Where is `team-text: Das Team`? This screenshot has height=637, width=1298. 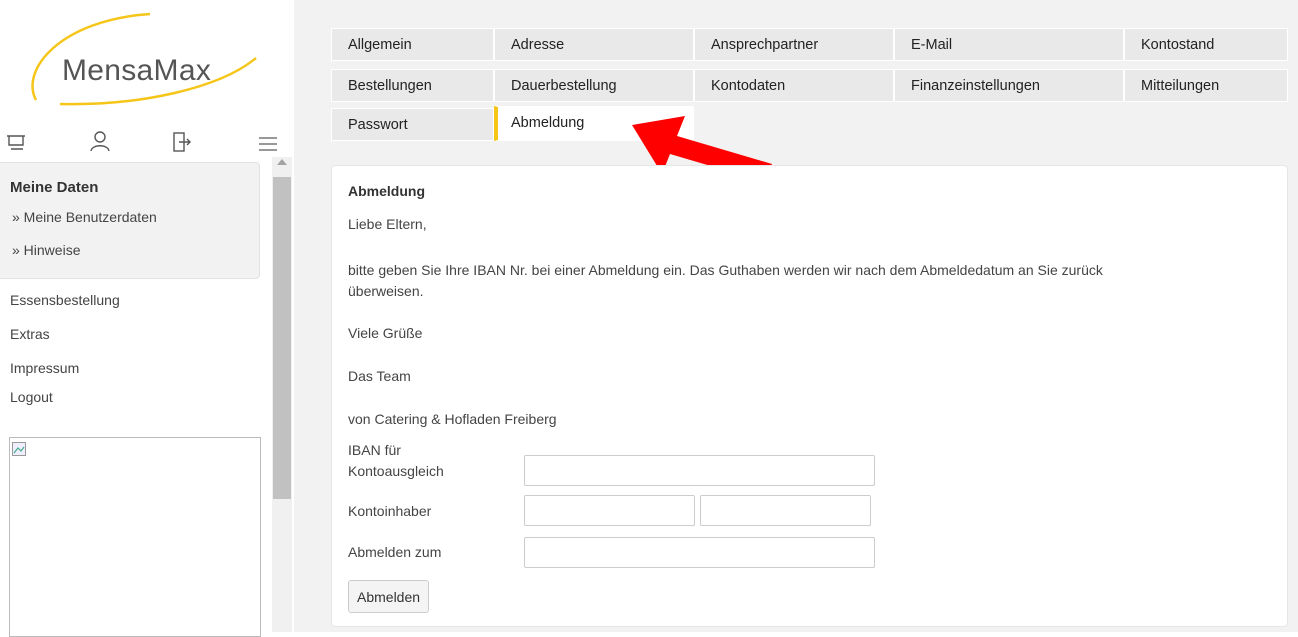 team-text: Das Team is located at coordinates (379, 376).